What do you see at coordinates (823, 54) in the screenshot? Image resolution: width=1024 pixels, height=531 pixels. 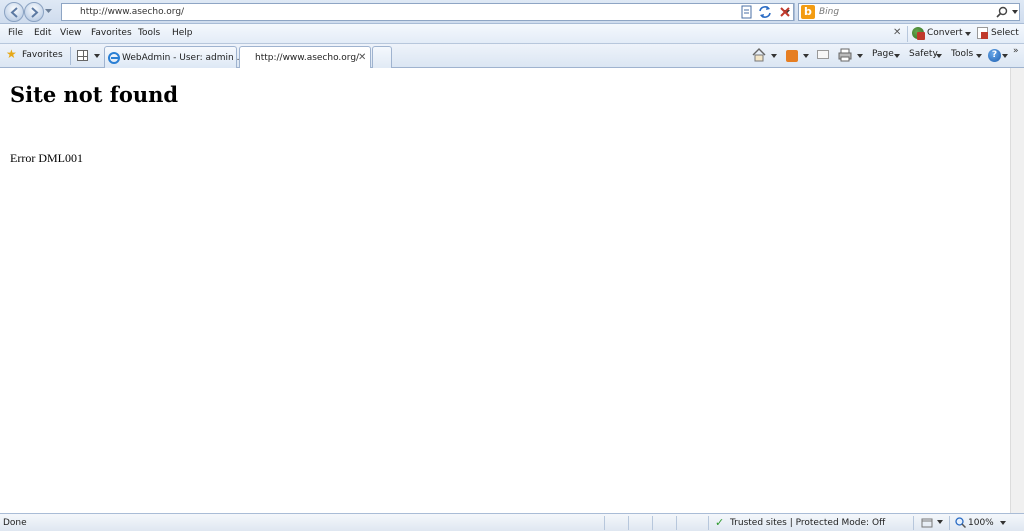 I see `mail-icon` at bounding box center [823, 54].